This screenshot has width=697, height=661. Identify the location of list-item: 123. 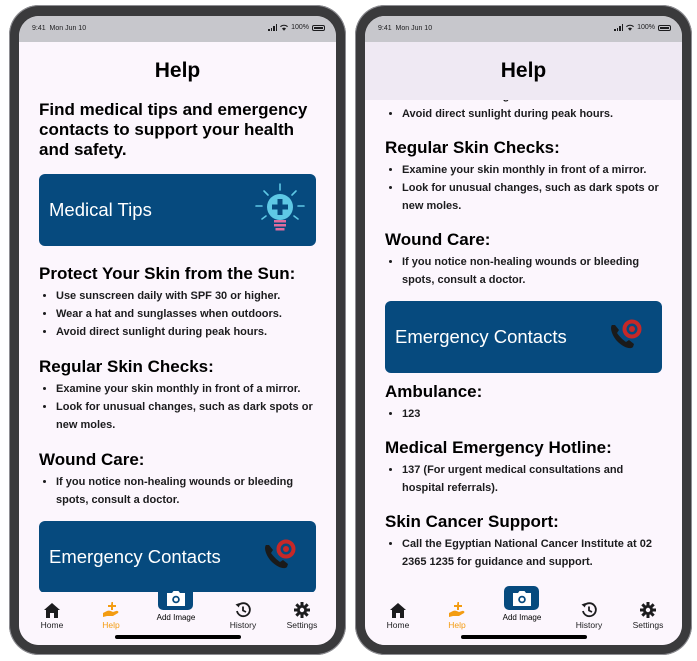
(532, 414).